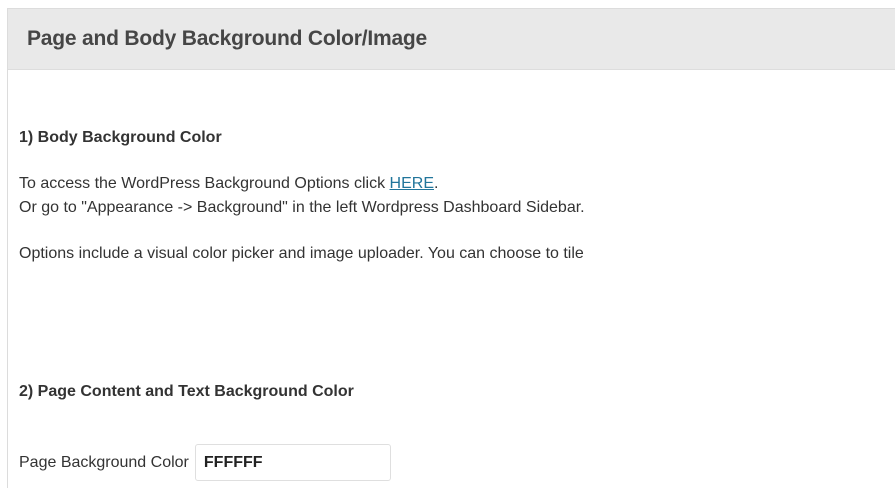 The width and height of the screenshot is (895, 488). What do you see at coordinates (104, 462) in the screenshot?
I see `page-background-color-label: Page Background Color` at bounding box center [104, 462].